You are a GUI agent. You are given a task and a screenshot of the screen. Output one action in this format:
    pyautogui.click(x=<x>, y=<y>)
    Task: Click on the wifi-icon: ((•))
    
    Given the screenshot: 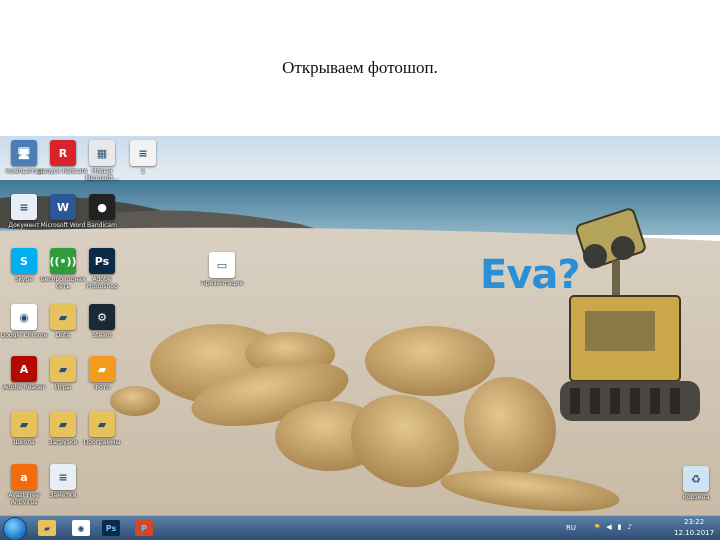 What is the action you would take?
    pyautogui.click(x=63, y=261)
    